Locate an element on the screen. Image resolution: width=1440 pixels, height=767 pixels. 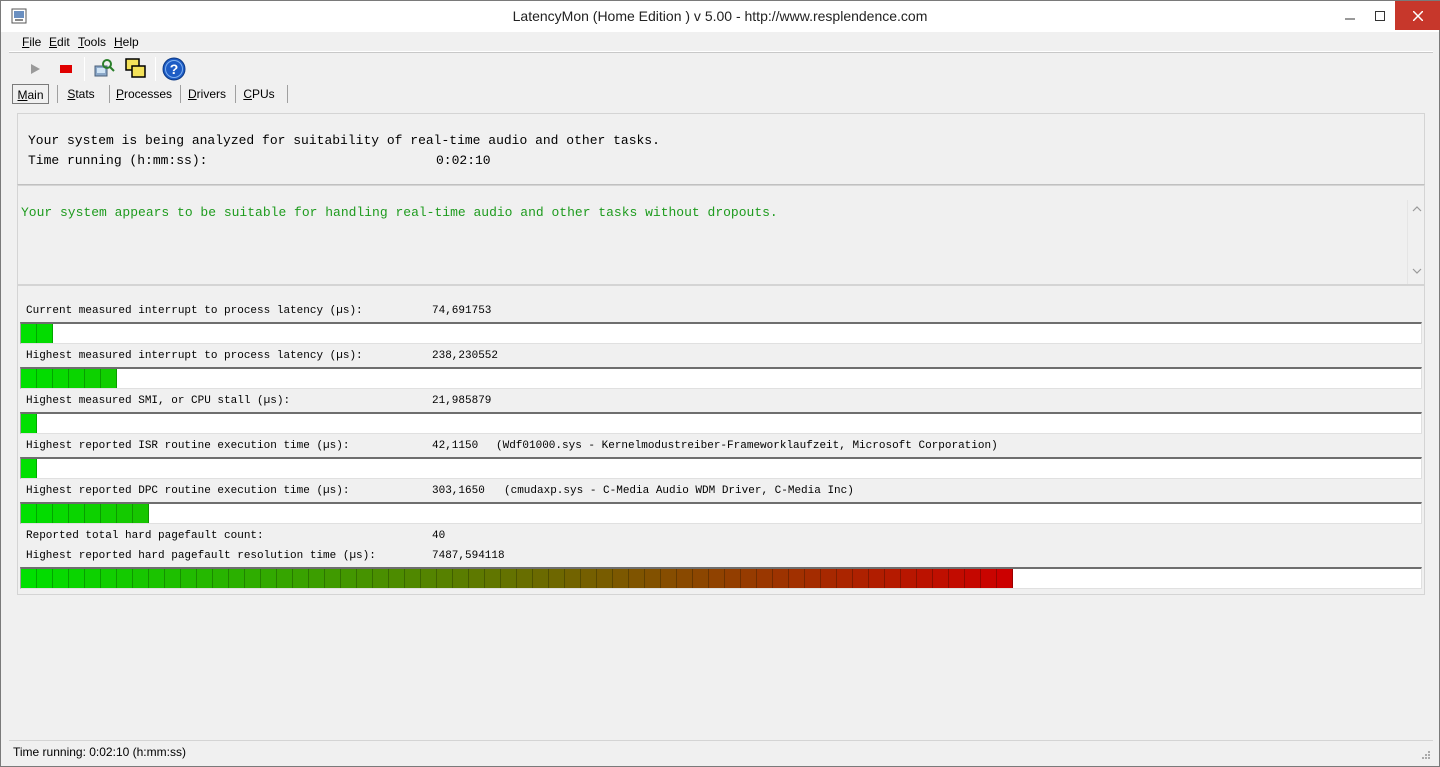
tab-label: rivers is located at coordinates (211, 94).